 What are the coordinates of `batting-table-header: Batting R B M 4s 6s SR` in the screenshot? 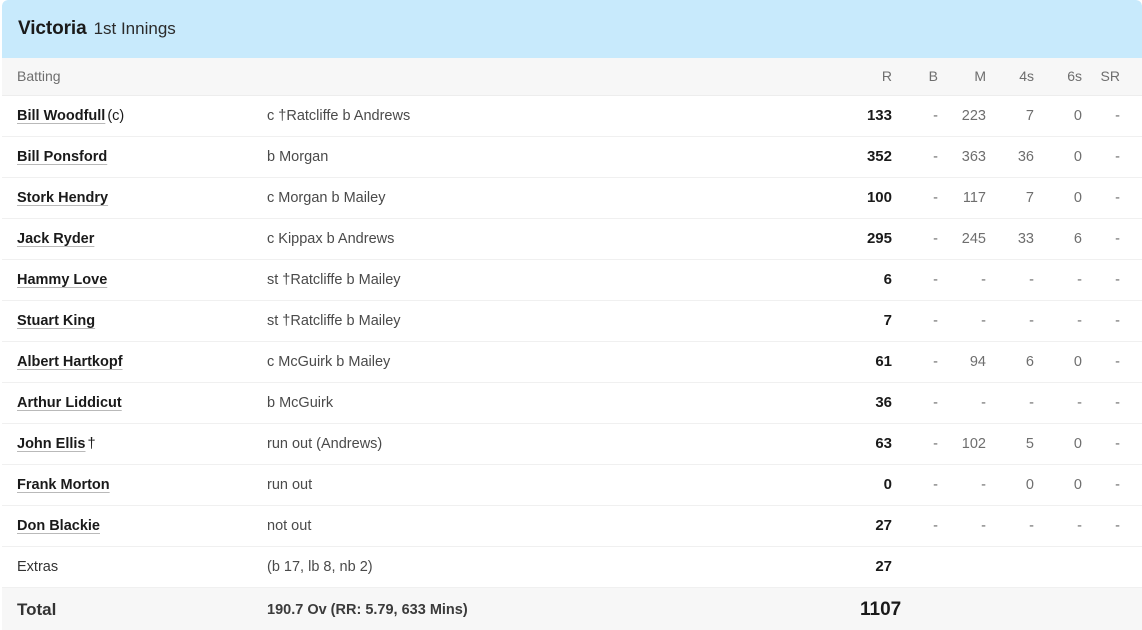 It's located at (572, 77).